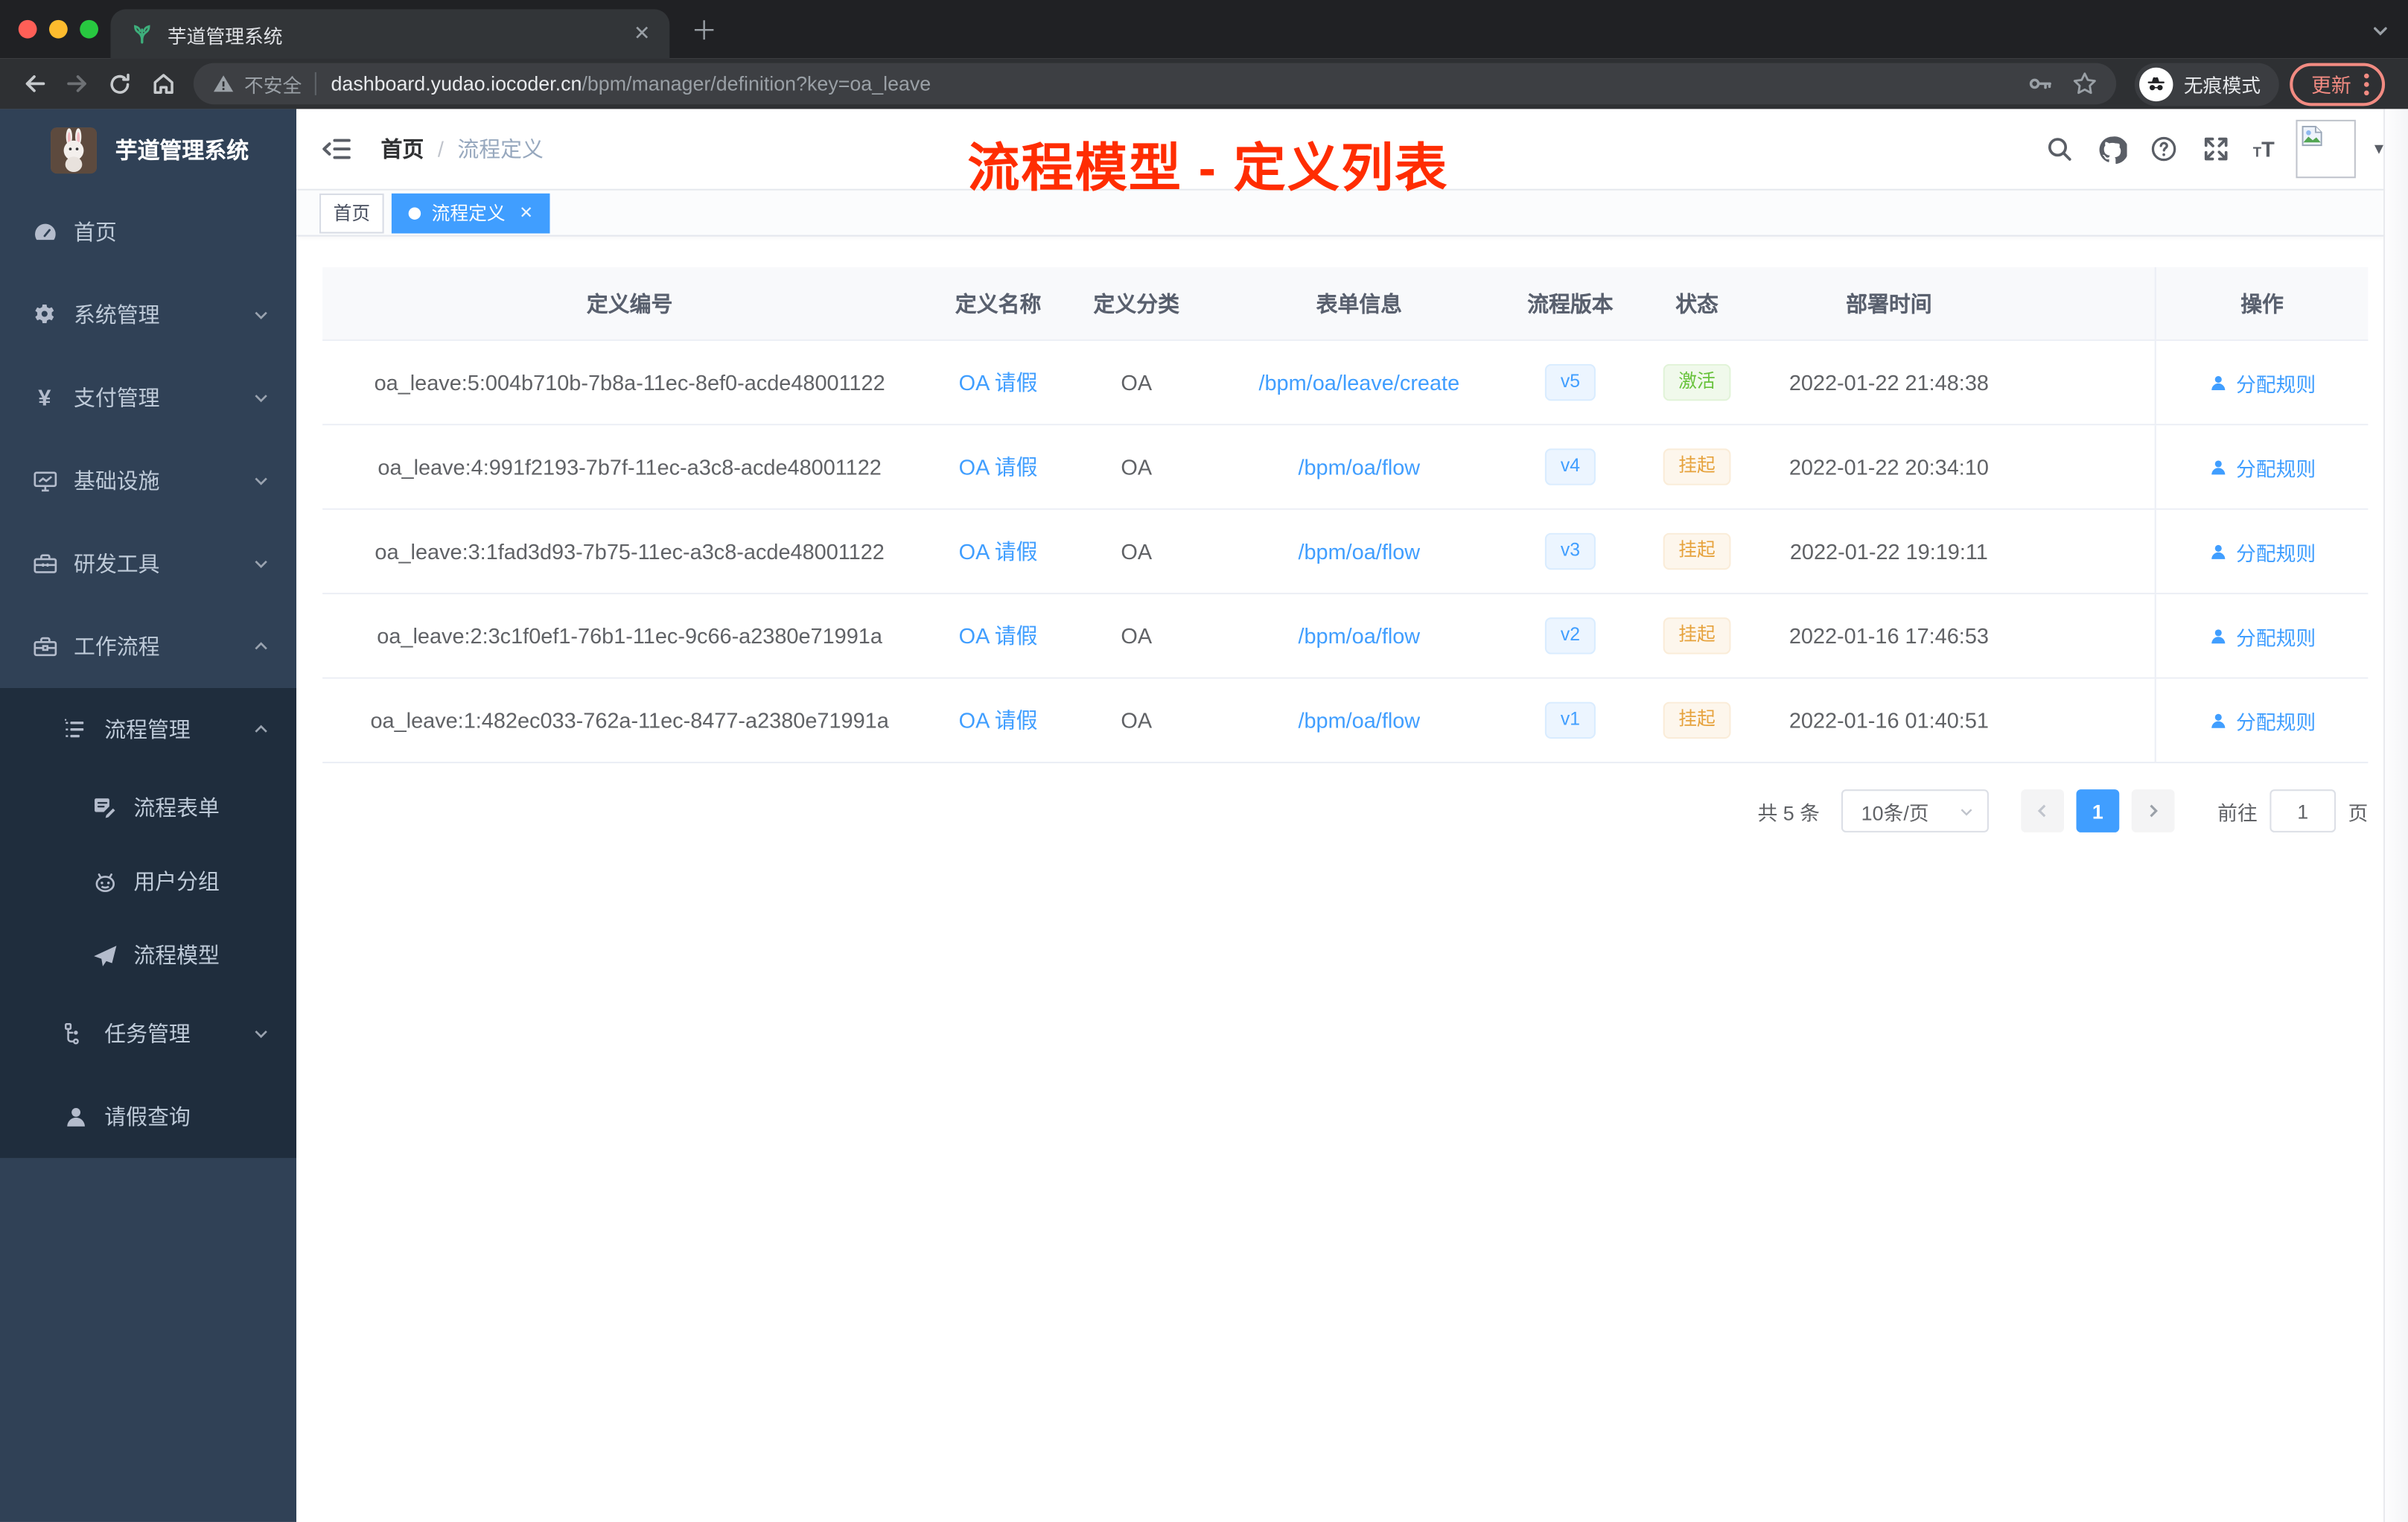 The width and height of the screenshot is (2408, 1522). What do you see at coordinates (526, 213) in the screenshot?
I see `tag-close-icon: ✕` at bounding box center [526, 213].